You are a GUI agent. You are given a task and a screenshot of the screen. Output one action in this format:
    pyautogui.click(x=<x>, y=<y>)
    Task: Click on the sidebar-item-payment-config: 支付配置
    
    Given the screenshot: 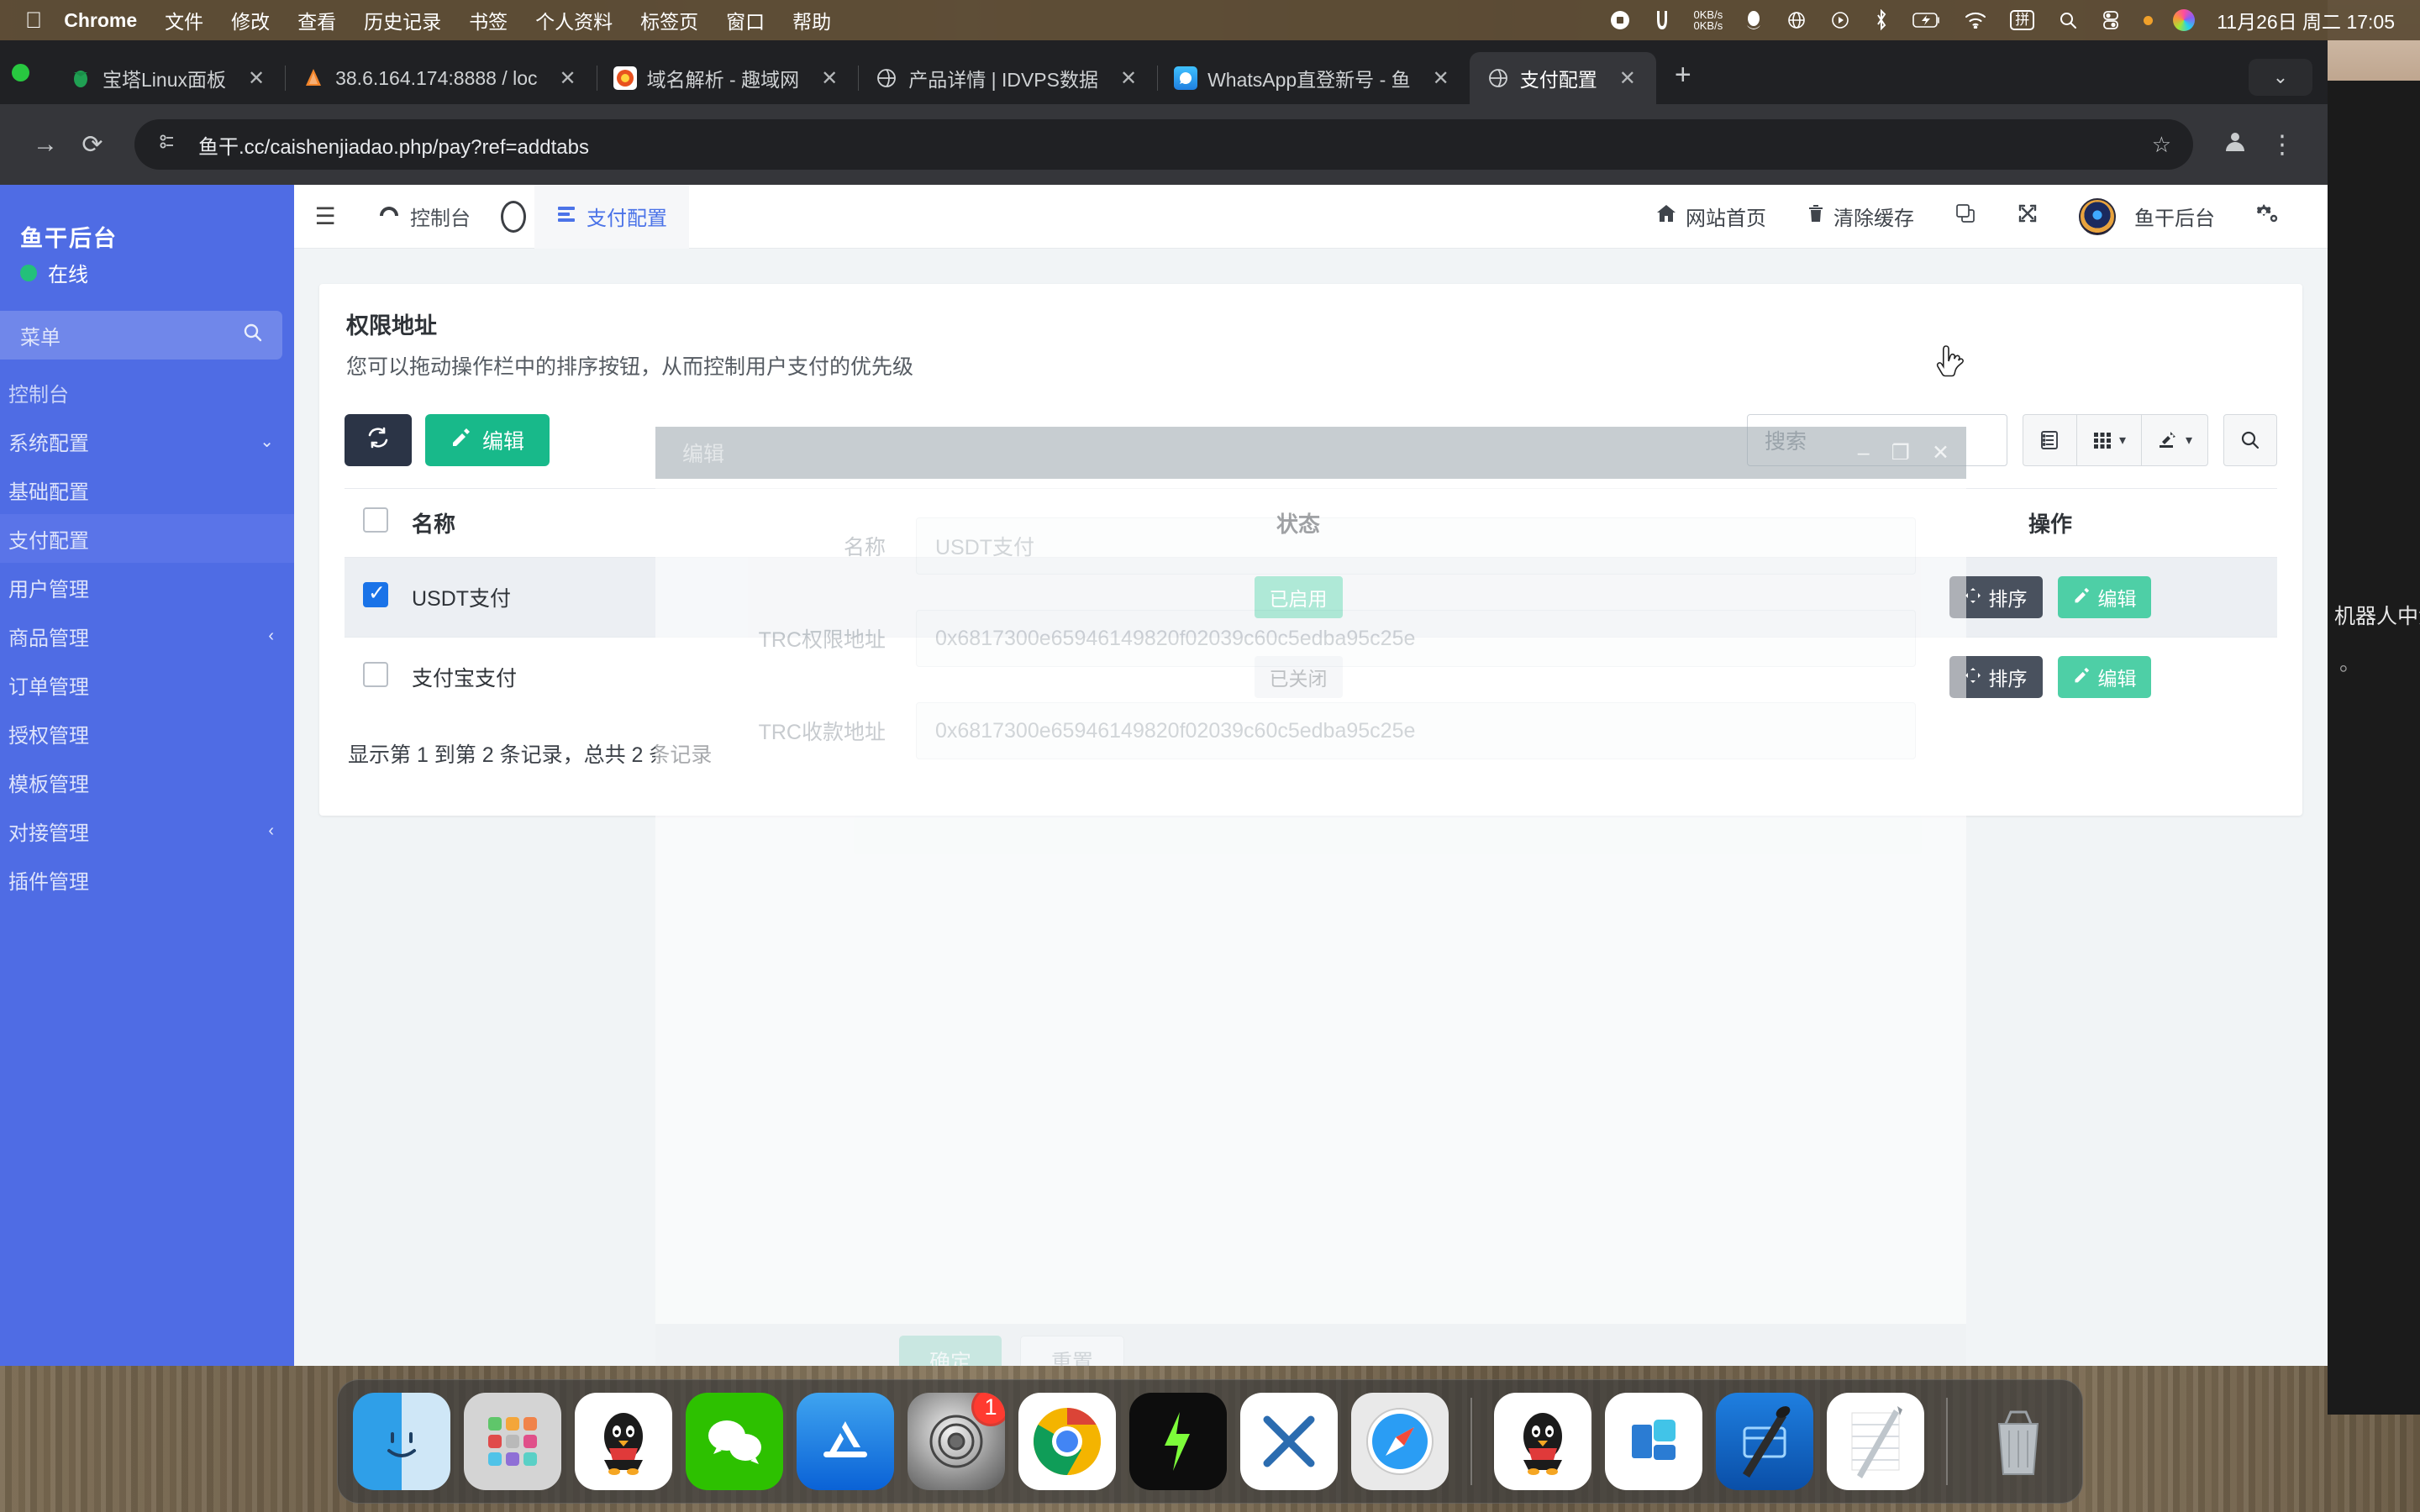 What is the action you would take?
    pyautogui.click(x=147, y=538)
    